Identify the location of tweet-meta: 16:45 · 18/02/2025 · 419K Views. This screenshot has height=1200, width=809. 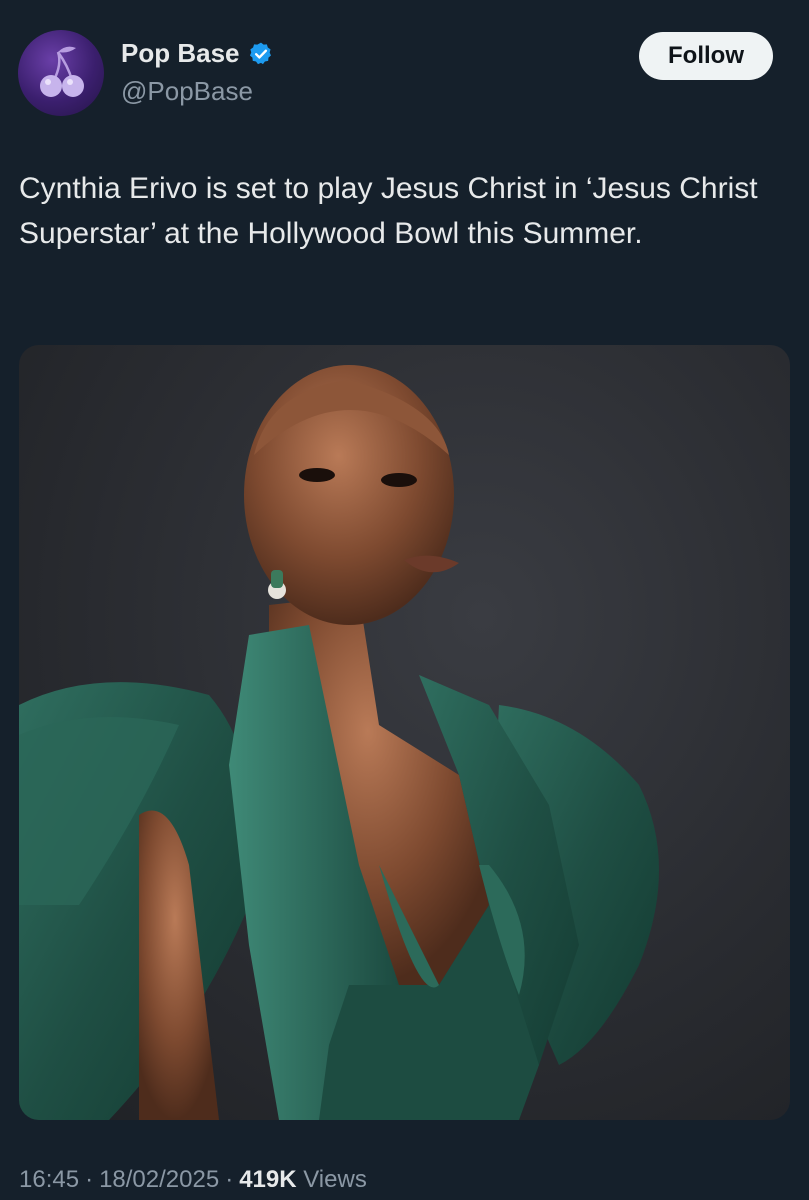
(193, 1180).